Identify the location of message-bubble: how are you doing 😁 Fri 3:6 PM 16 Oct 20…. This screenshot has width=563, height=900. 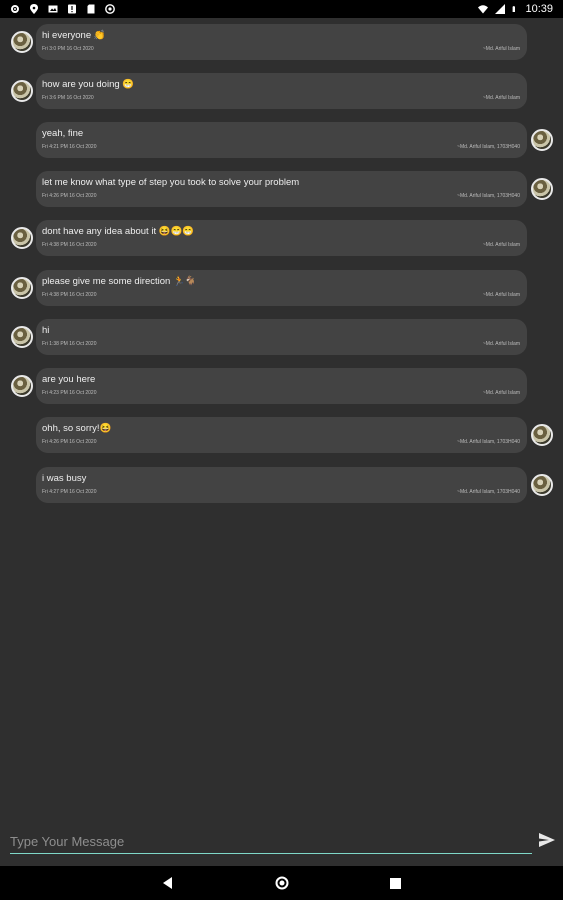
(281, 91).